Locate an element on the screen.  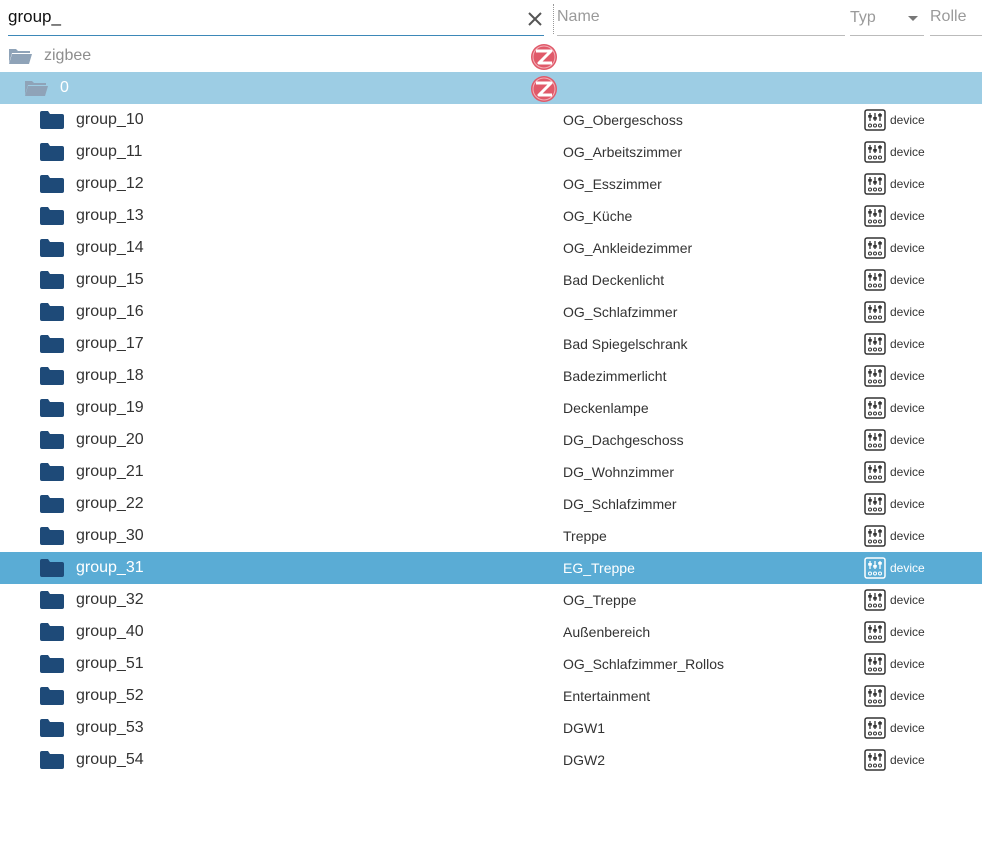
tree-row: group_12 OG_Esszimmer device is located at coordinates (491, 184).